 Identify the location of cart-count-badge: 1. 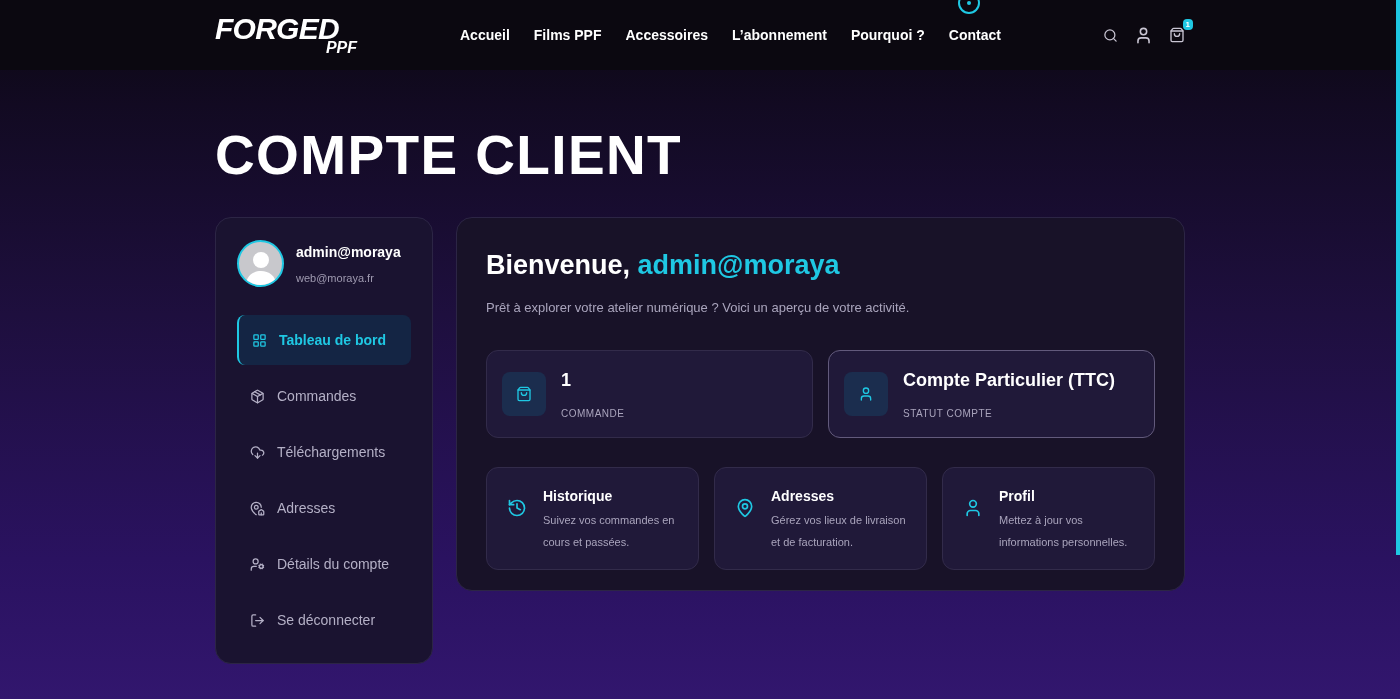
(1187, 24).